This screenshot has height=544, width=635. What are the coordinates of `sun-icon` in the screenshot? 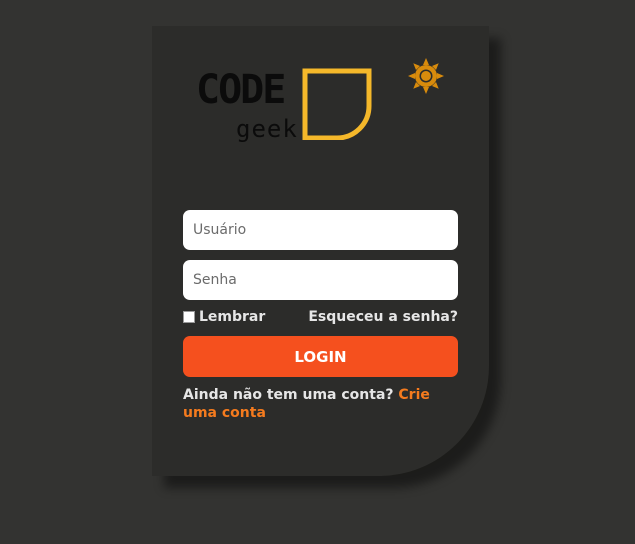 It's located at (426, 76).